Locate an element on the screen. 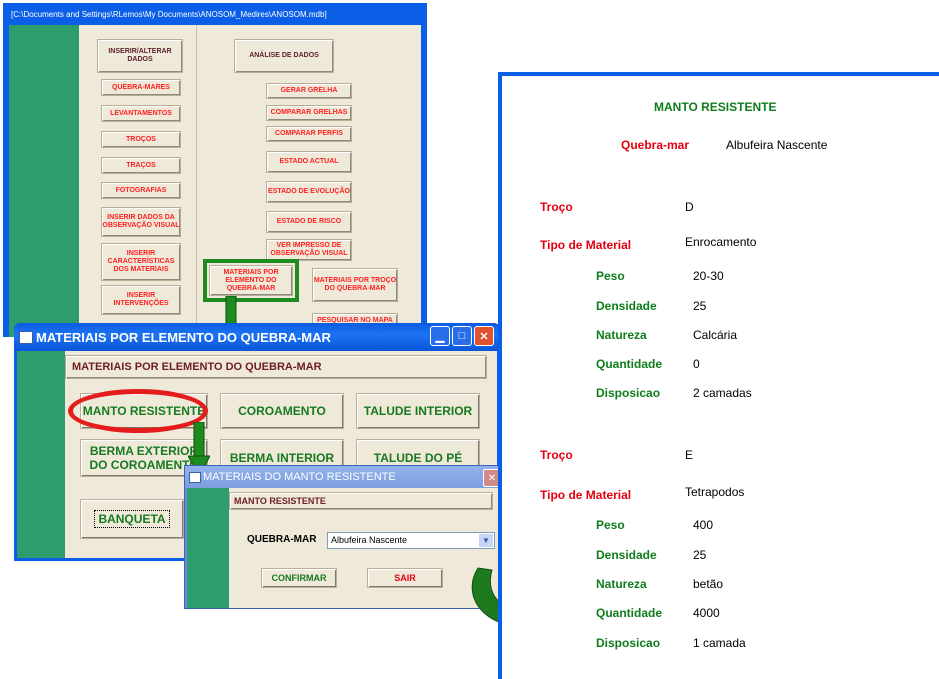 The height and width of the screenshot is (679, 939). inserir-observacao-button: INSERIR DADOS DA OBSERVAÇÃO VISUAL is located at coordinates (141, 222).